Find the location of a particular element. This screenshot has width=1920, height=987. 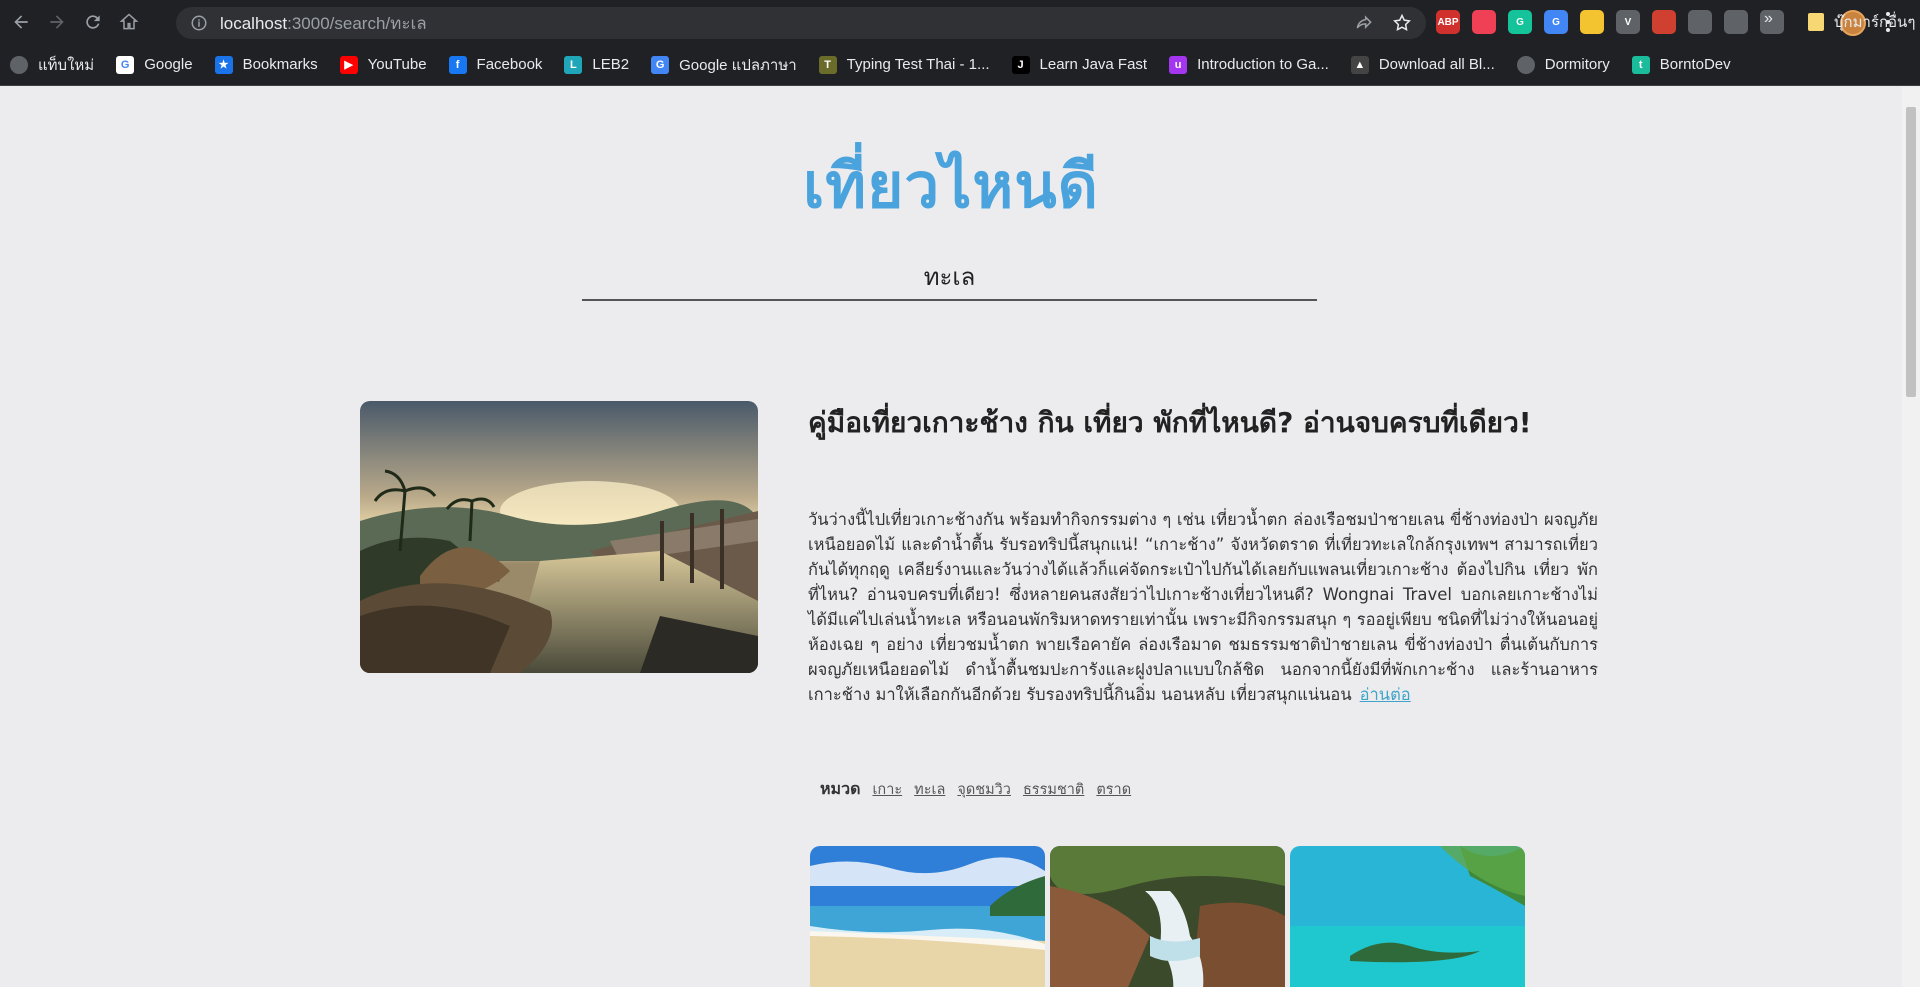

leb2-icon: L is located at coordinates (573, 64).